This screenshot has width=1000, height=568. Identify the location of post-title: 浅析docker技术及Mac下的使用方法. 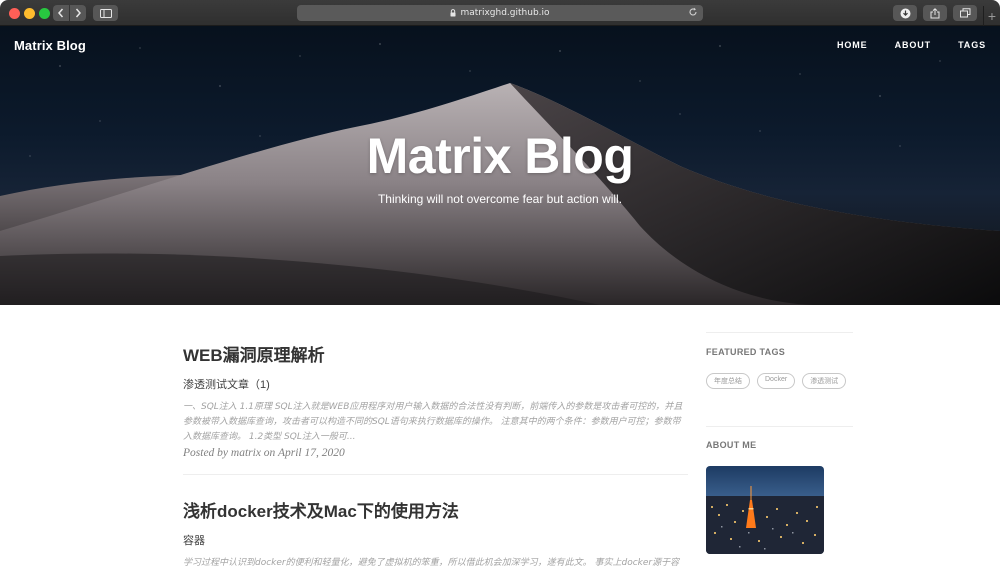
(435, 509).